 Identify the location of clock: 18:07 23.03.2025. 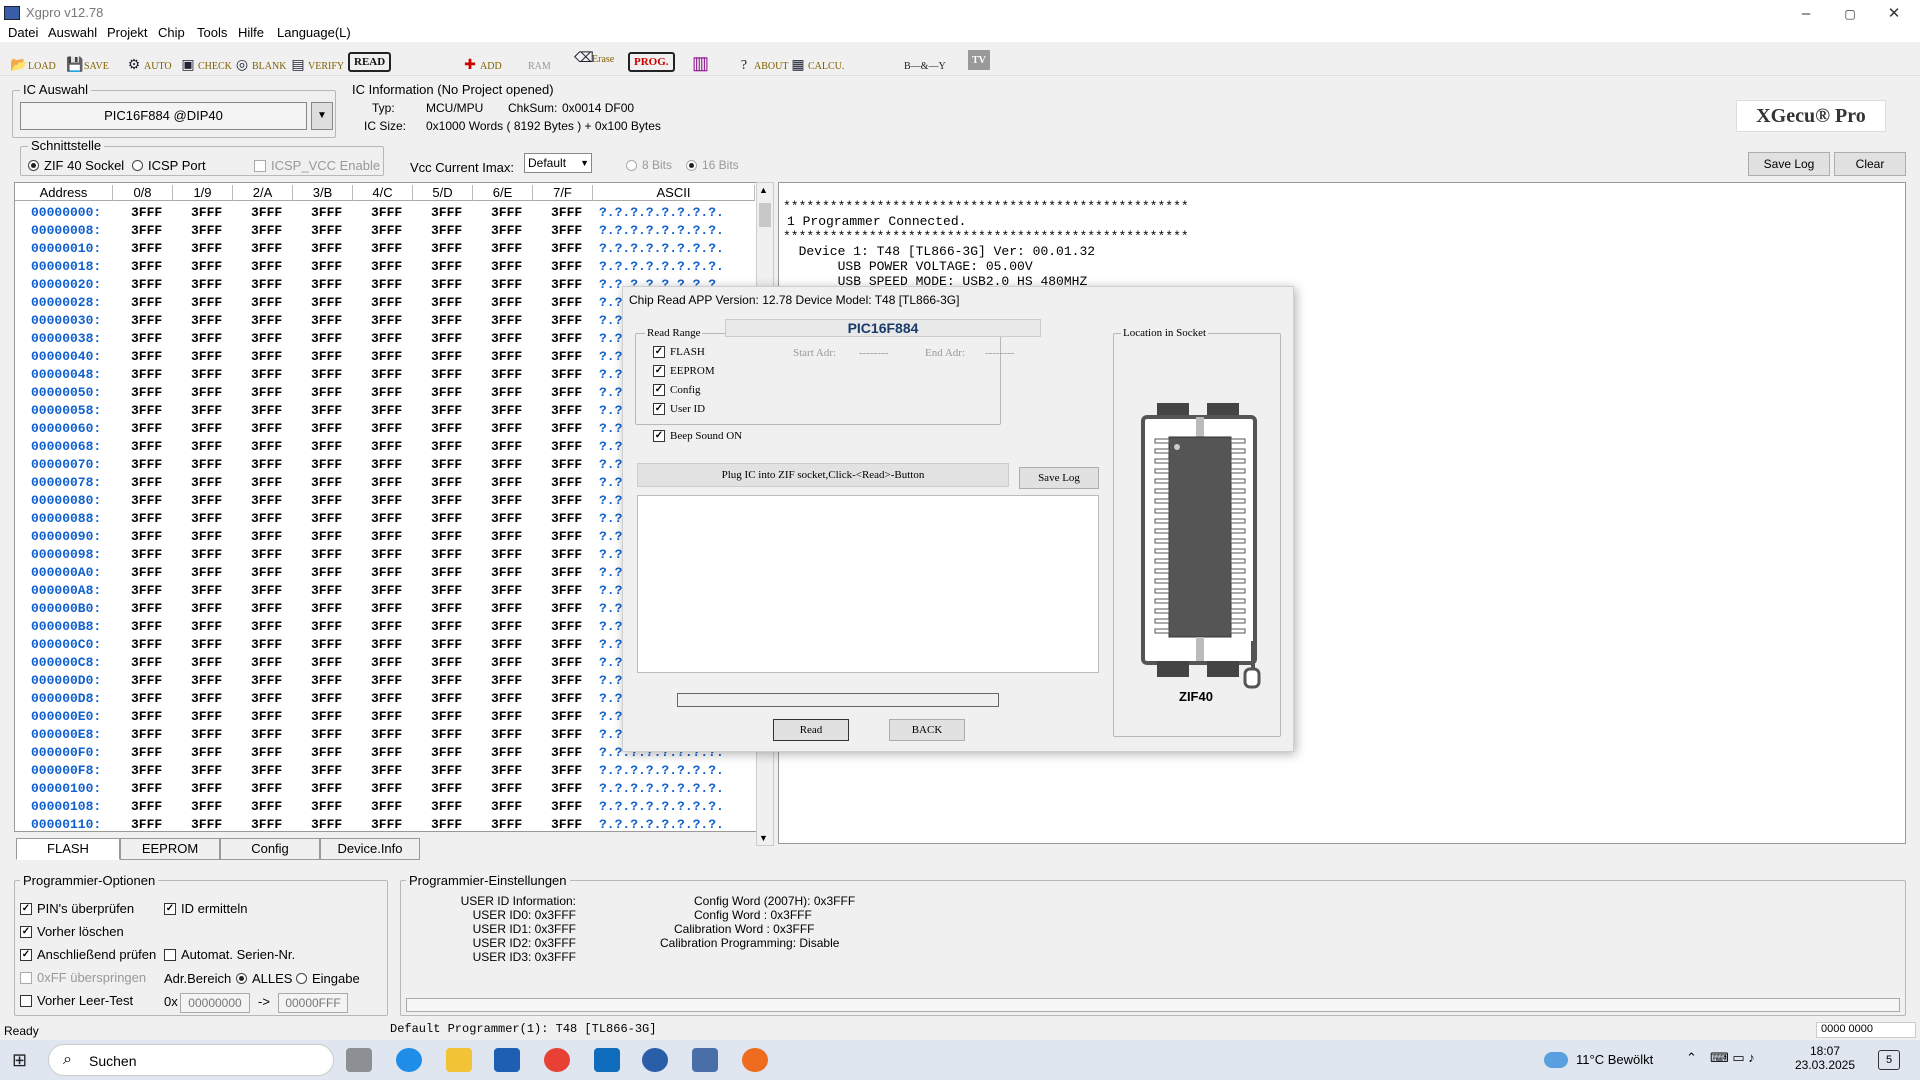
(1825, 1058).